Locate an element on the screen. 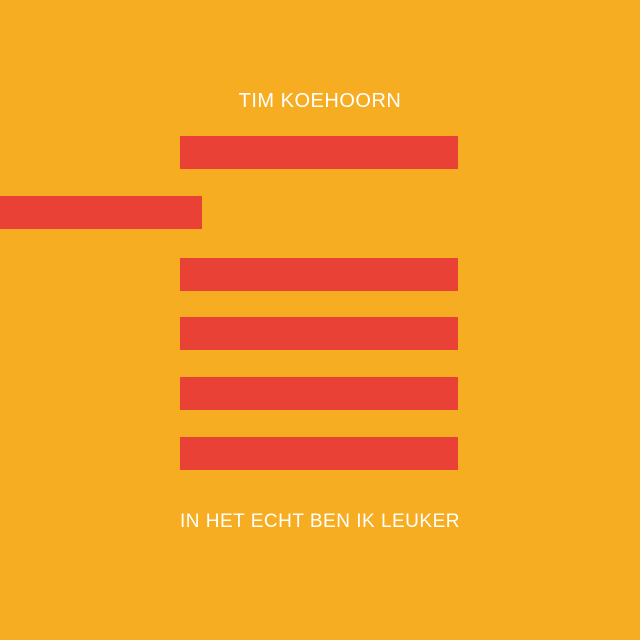  album-title: IN HET ECHT BEN IK LEUKER is located at coordinates (320, 521).